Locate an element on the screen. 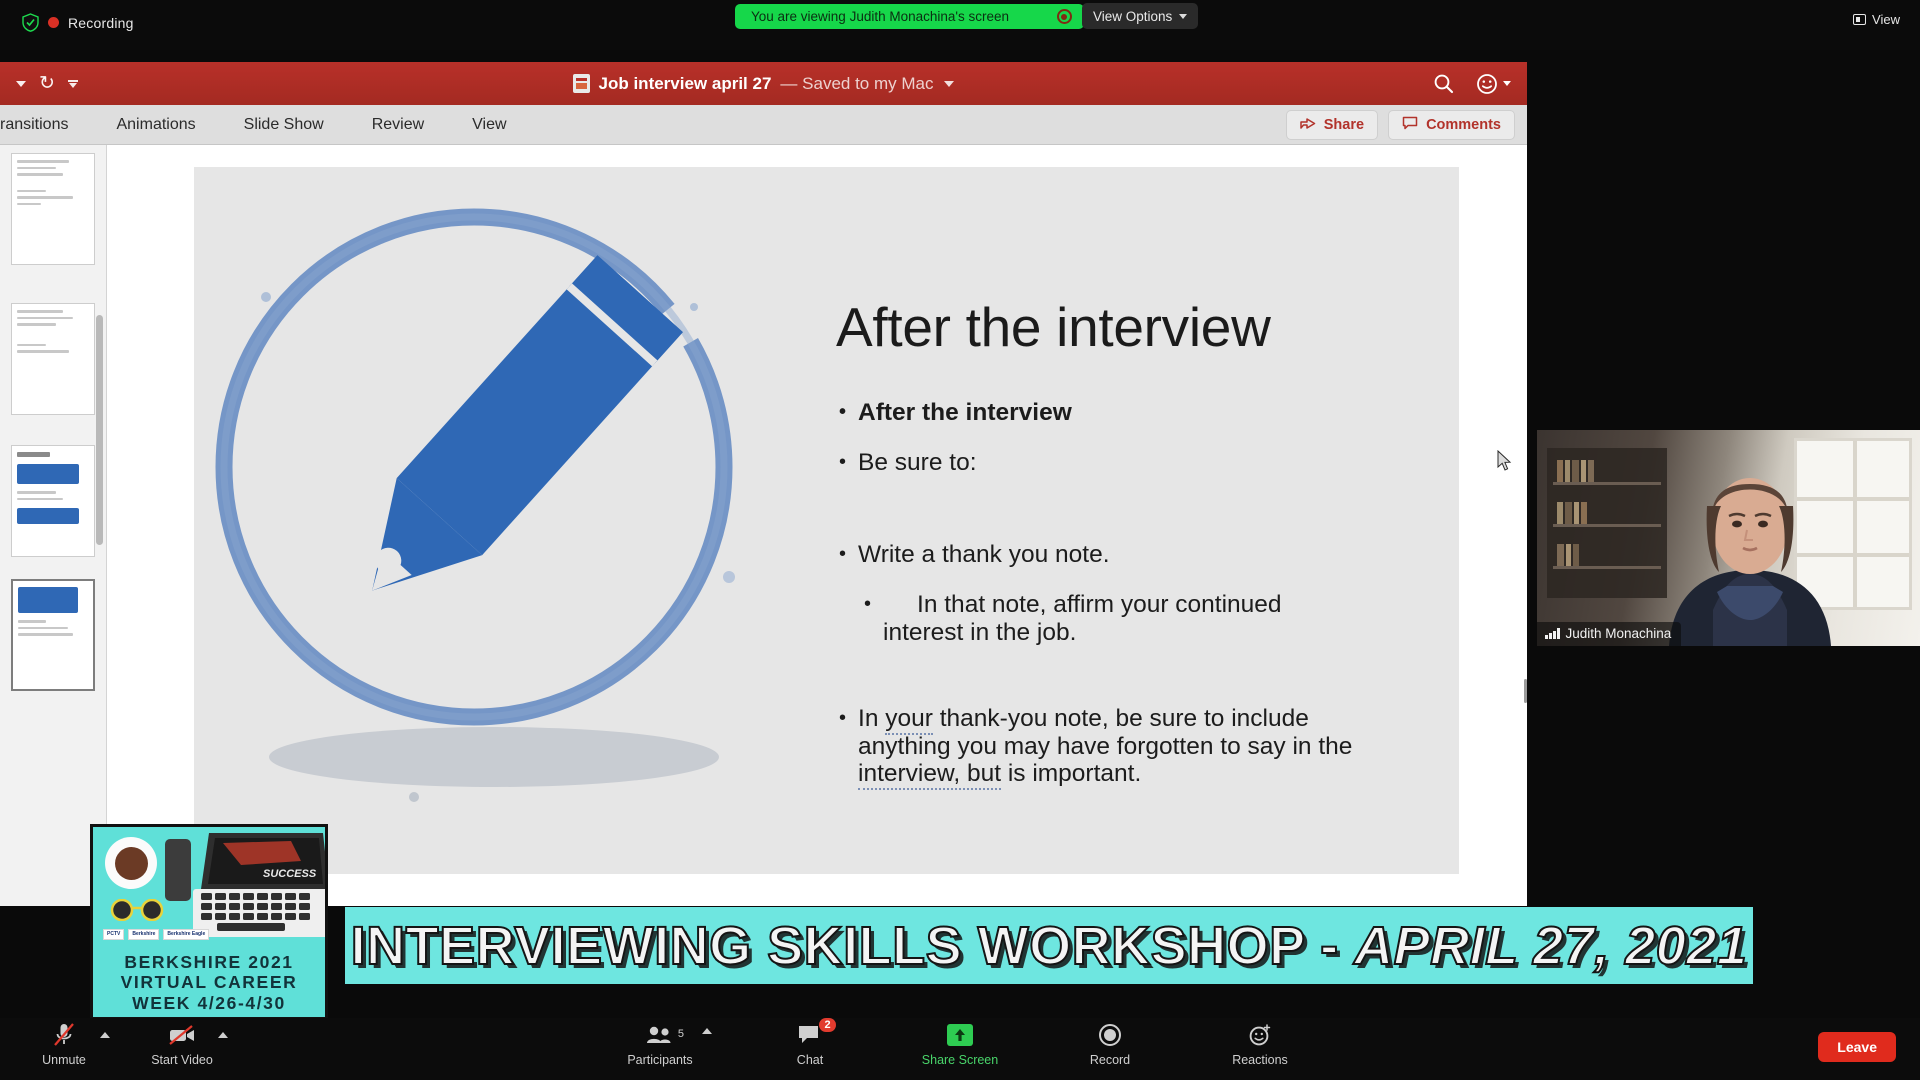  slide-thumbnail-panel is located at coordinates (53, 525).